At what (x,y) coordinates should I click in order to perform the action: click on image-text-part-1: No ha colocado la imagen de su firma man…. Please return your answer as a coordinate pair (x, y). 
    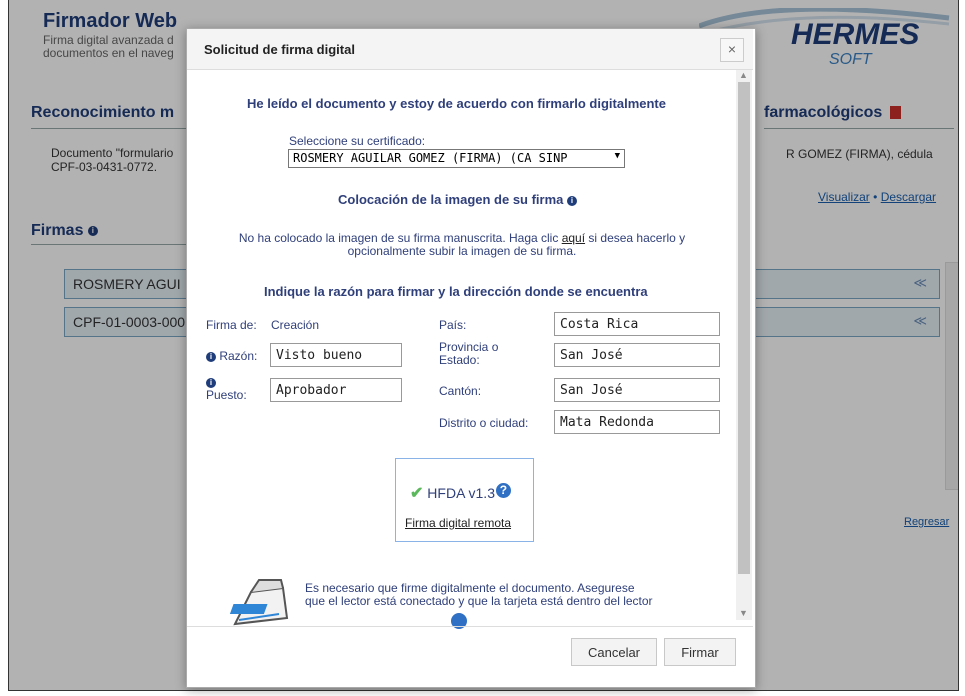
    Looking at the image, I should click on (398, 238).